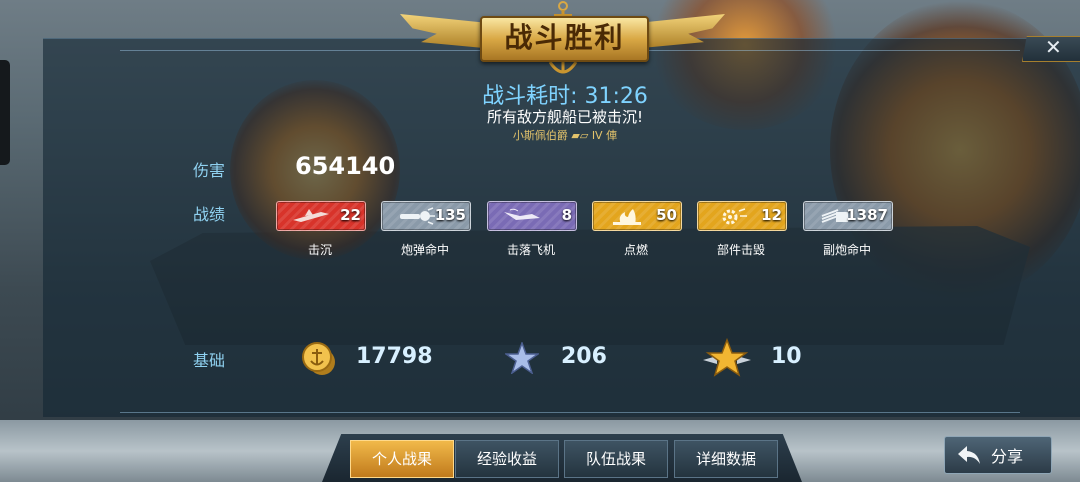 The image size is (1080, 482). What do you see at coordinates (727, 357) in the screenshot?
I see `gold-star-icon` at bounding box center [727, 357].